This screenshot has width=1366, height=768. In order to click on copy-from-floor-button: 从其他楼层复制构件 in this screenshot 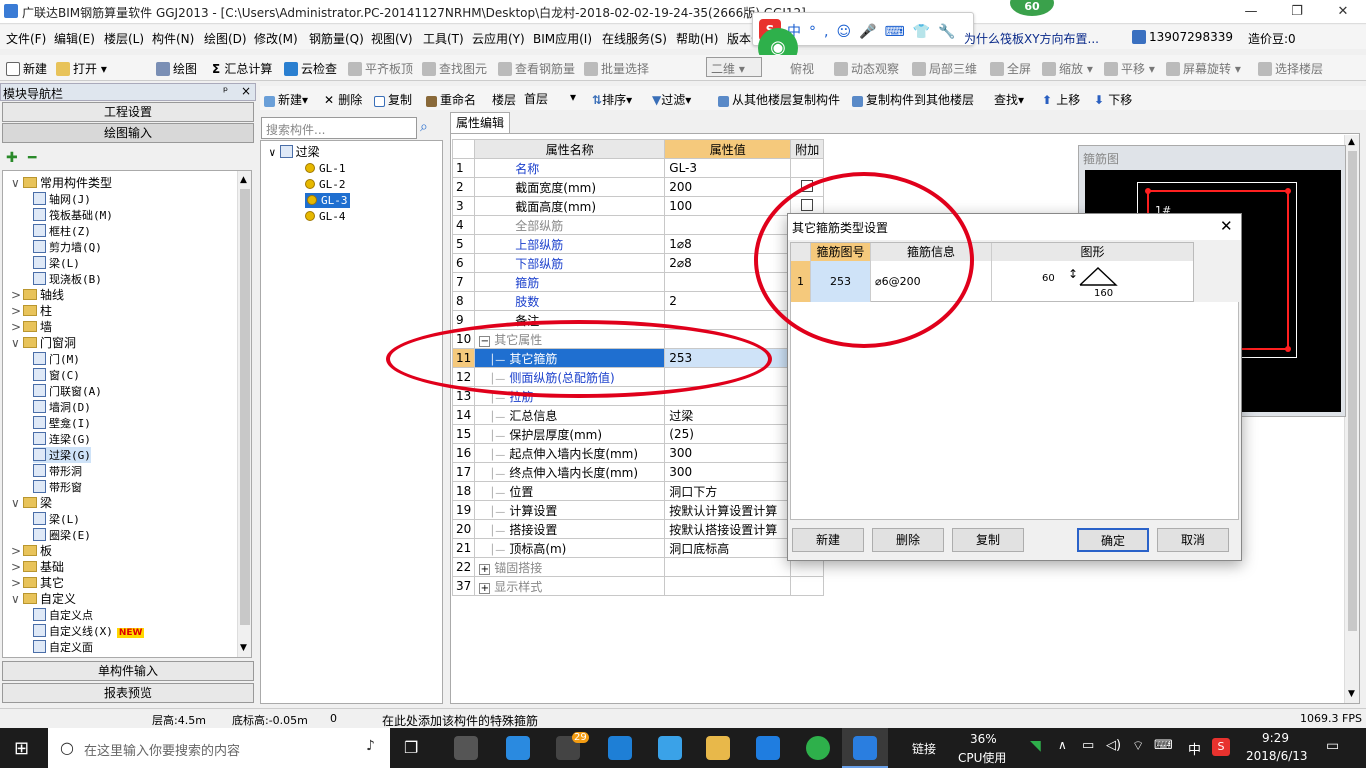, I will do `click(779, 99)`.